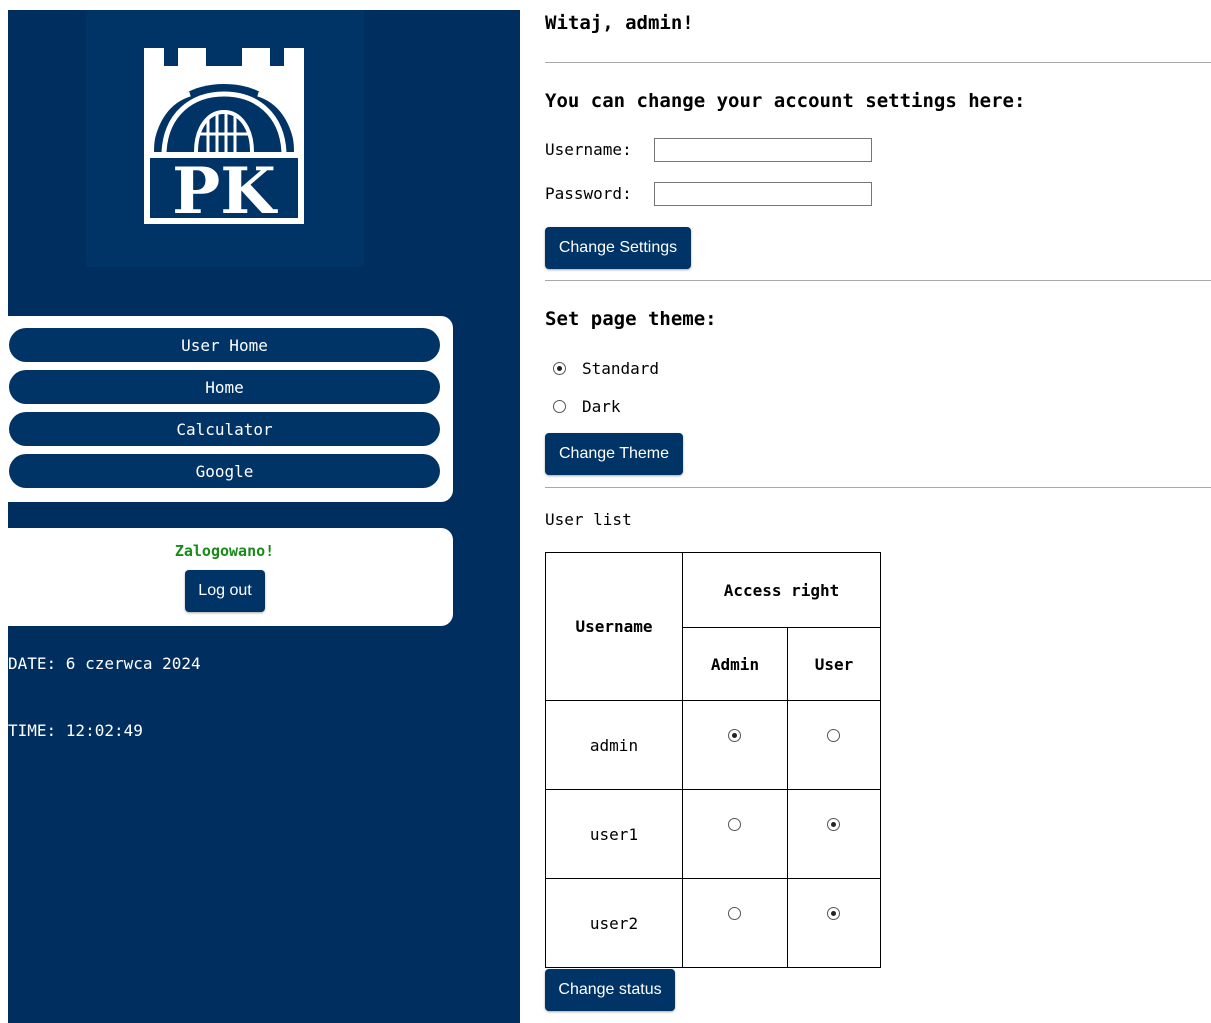 The height and width of the screenshot is (1023, 1211). I want to click on logo: PK, so click(225, 138).